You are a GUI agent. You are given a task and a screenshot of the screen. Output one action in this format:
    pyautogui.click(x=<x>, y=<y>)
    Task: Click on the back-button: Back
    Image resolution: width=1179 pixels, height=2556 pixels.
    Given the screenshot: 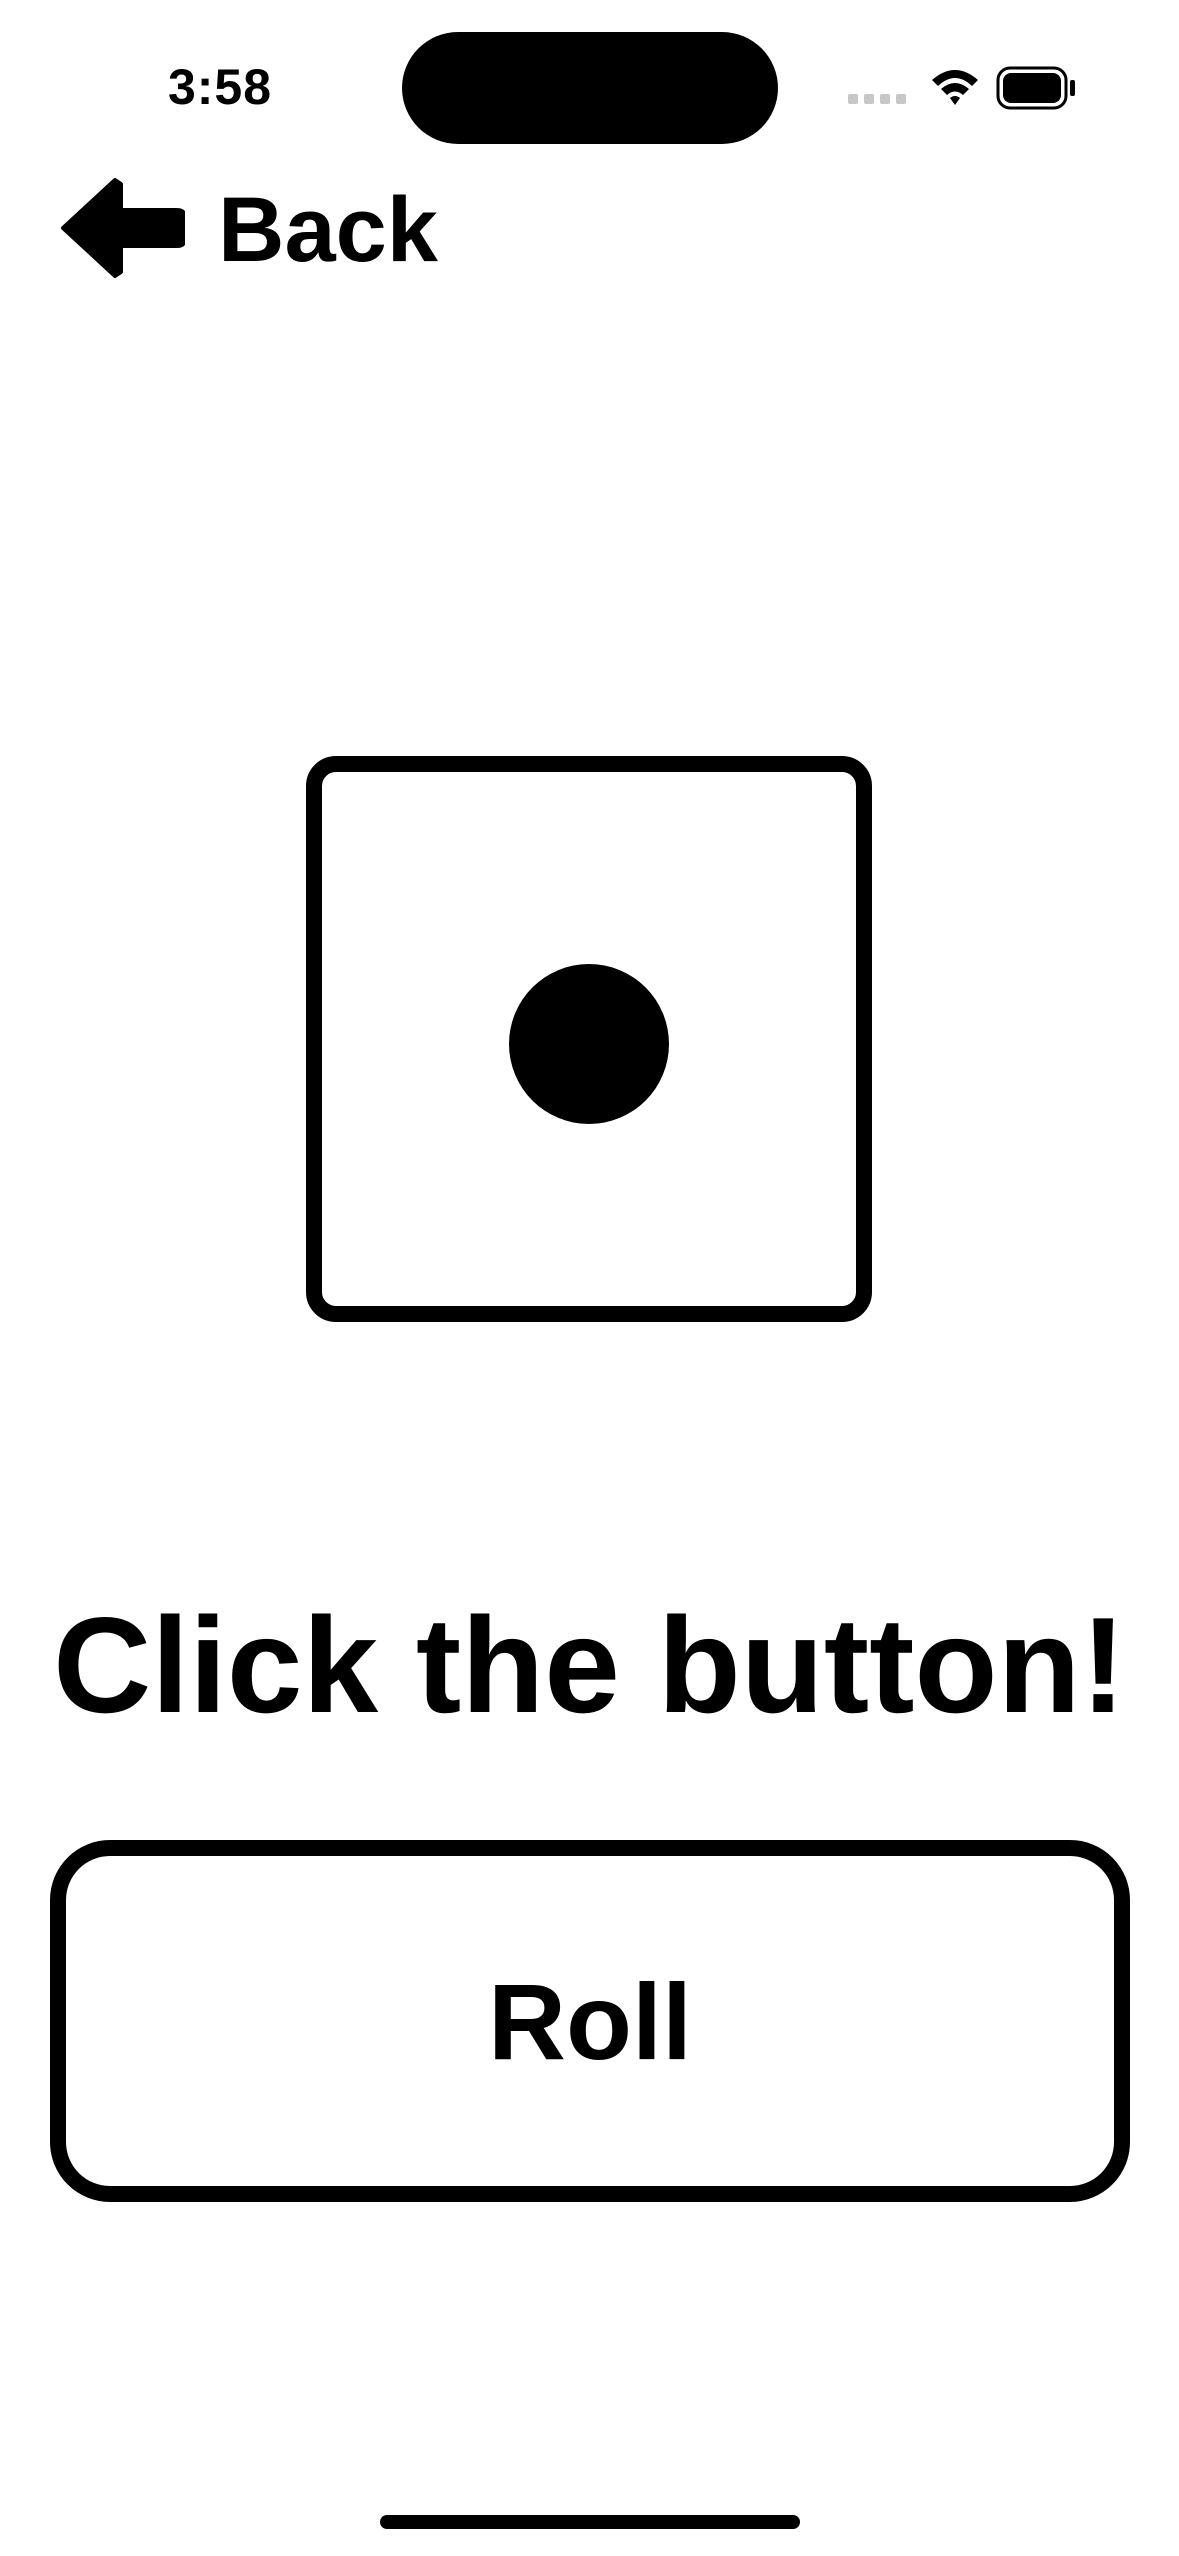 What is the action you would take?
    pyautogui.click(x=250, y=227)
    